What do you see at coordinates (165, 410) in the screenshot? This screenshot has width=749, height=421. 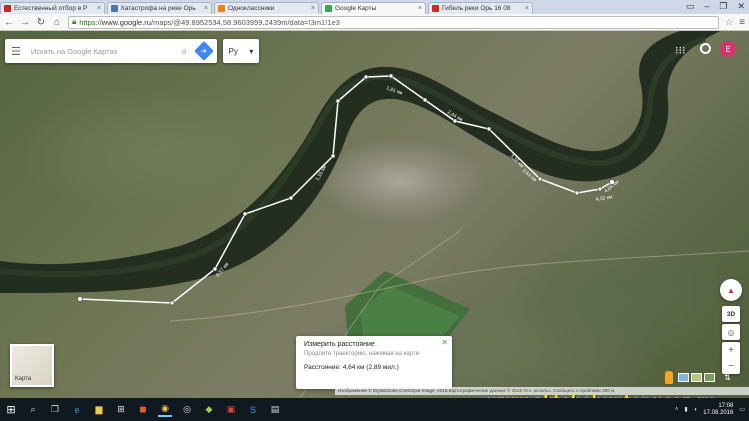 I see `chrome-icon: ◉` at bounding box center [165, 410].